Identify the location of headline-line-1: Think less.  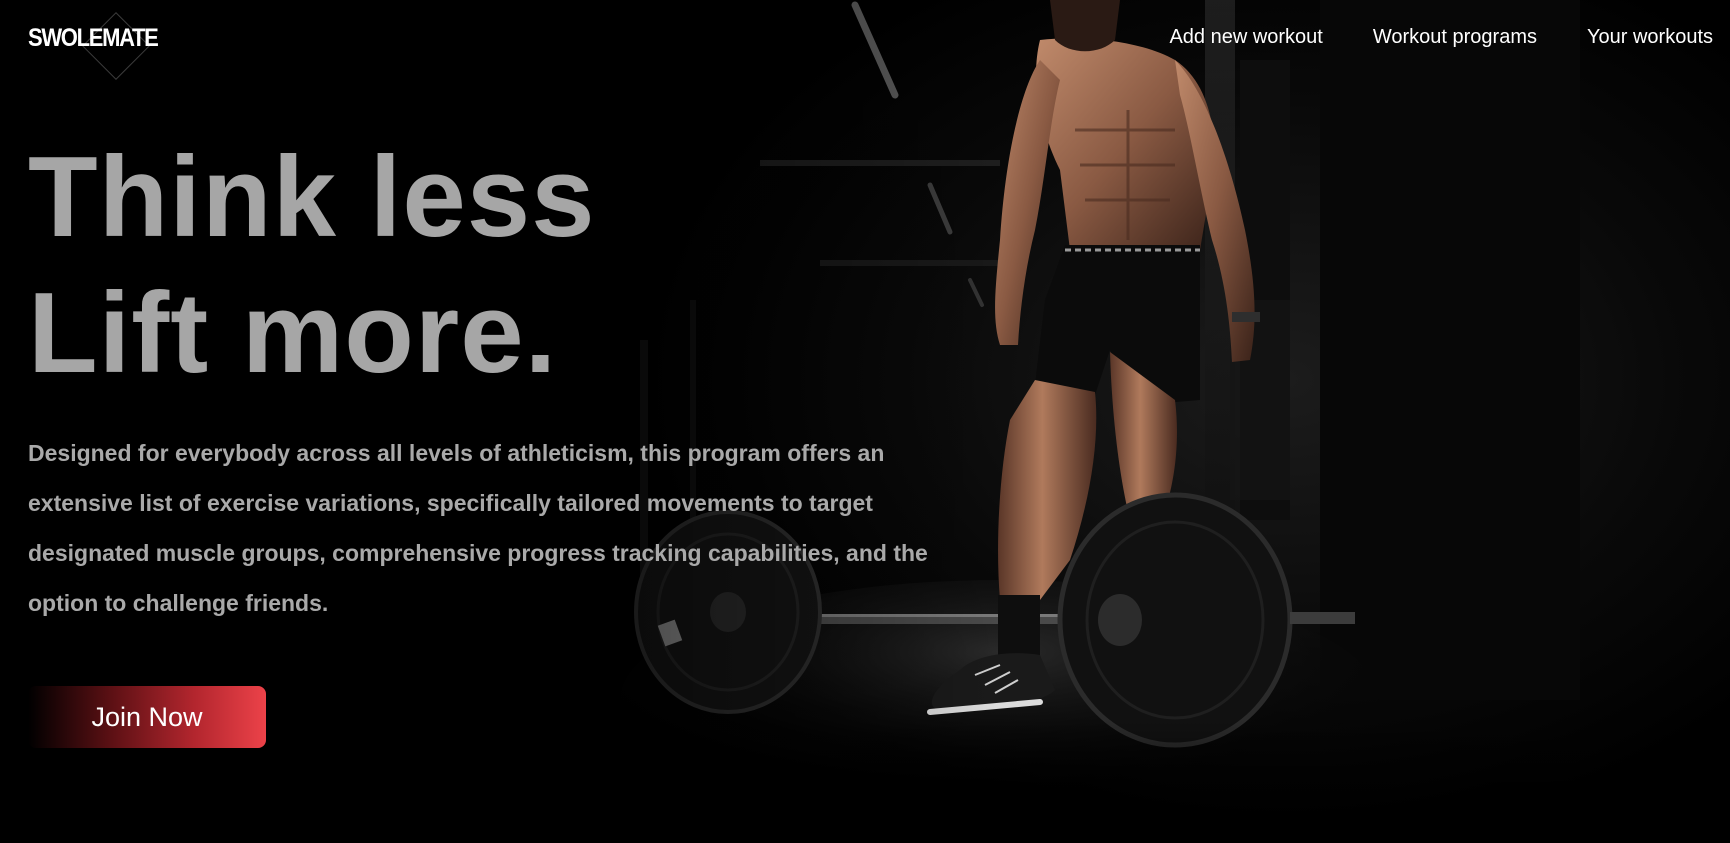
(312, 197).